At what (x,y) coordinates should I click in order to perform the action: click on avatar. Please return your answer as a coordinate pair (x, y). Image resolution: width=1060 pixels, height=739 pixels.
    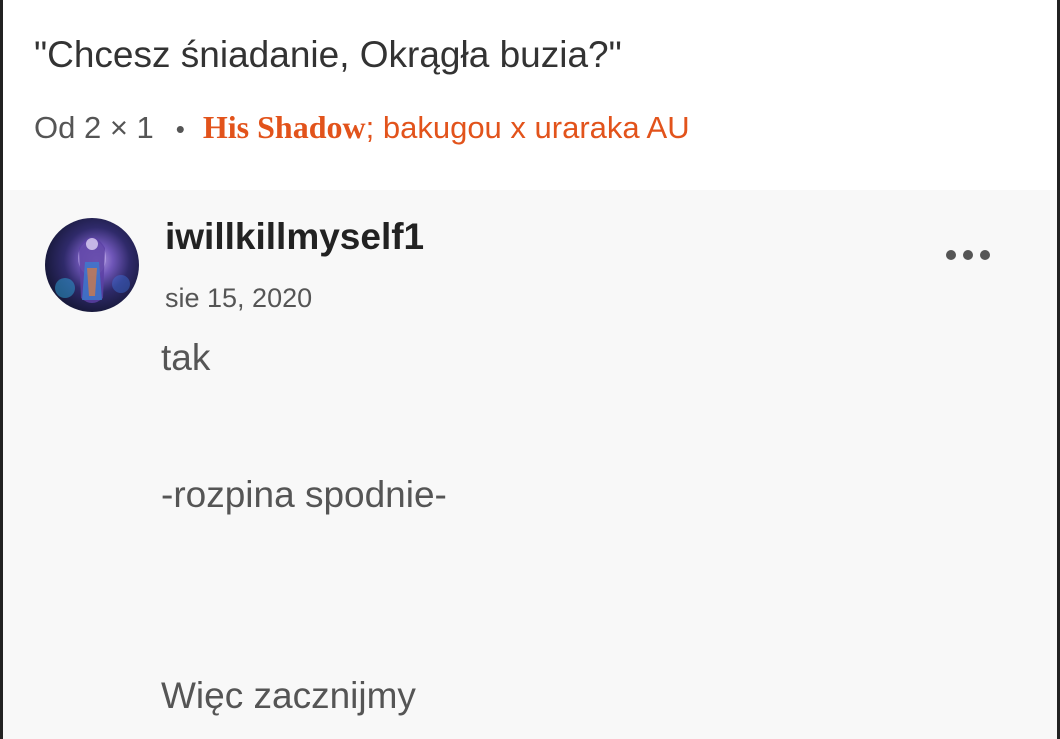
    Looking at the image, I should click on (92, 265).